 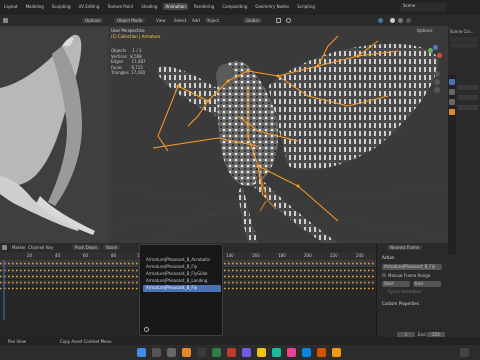 I want to click on action-item-selected: Armature|Pheasant_B_Fly, so click(x=182, y=288).